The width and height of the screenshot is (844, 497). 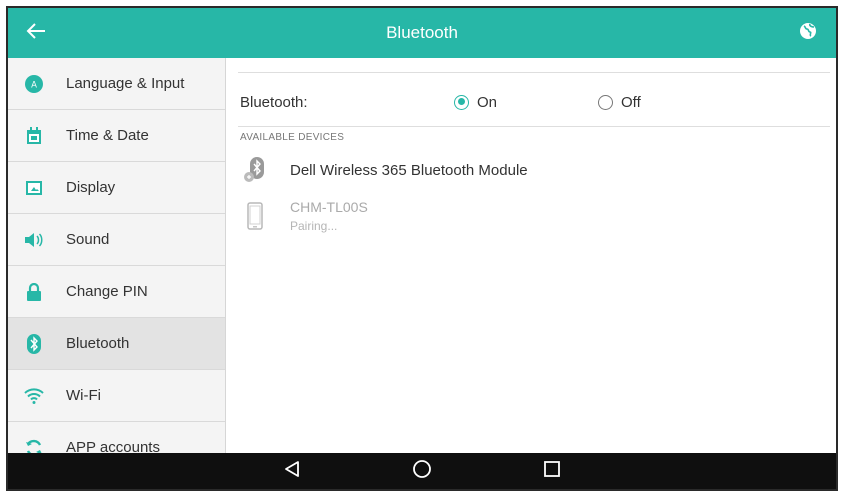 I want to click on language-icon: A, so click(x=34, y=84).